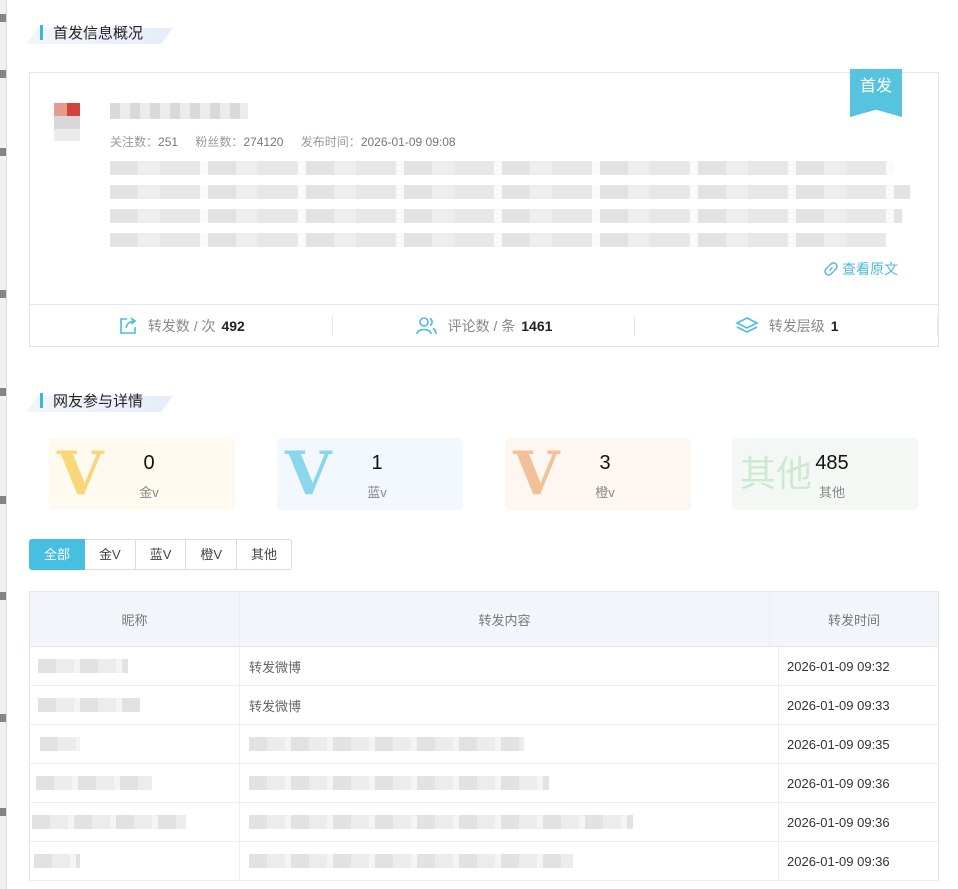  Describe the element at coordinates (128, 325) in the screenshot. I see `share-icon` at that location.